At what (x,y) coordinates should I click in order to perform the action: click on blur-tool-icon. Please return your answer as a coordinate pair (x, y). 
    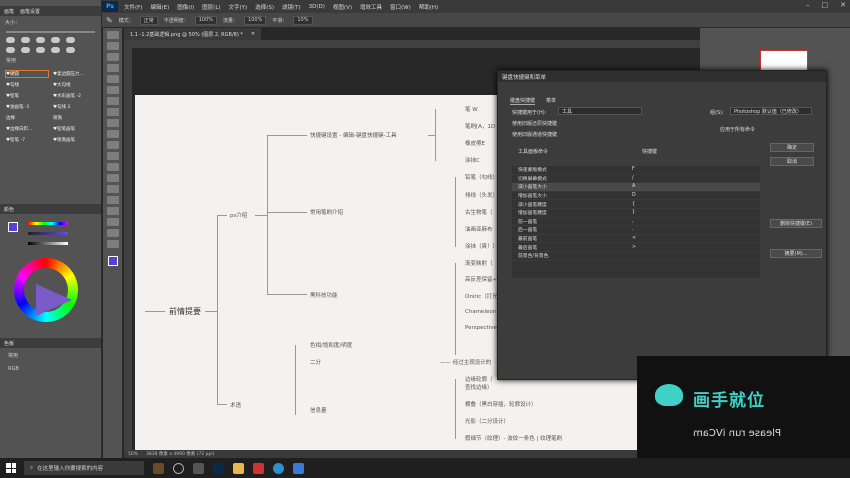
    Looking at the image, I should click on (112, 167).